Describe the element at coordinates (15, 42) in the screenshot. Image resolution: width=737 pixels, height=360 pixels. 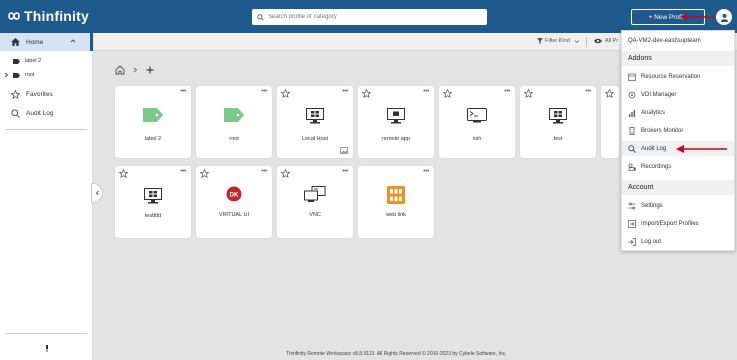
I see `home-icon` at that location.